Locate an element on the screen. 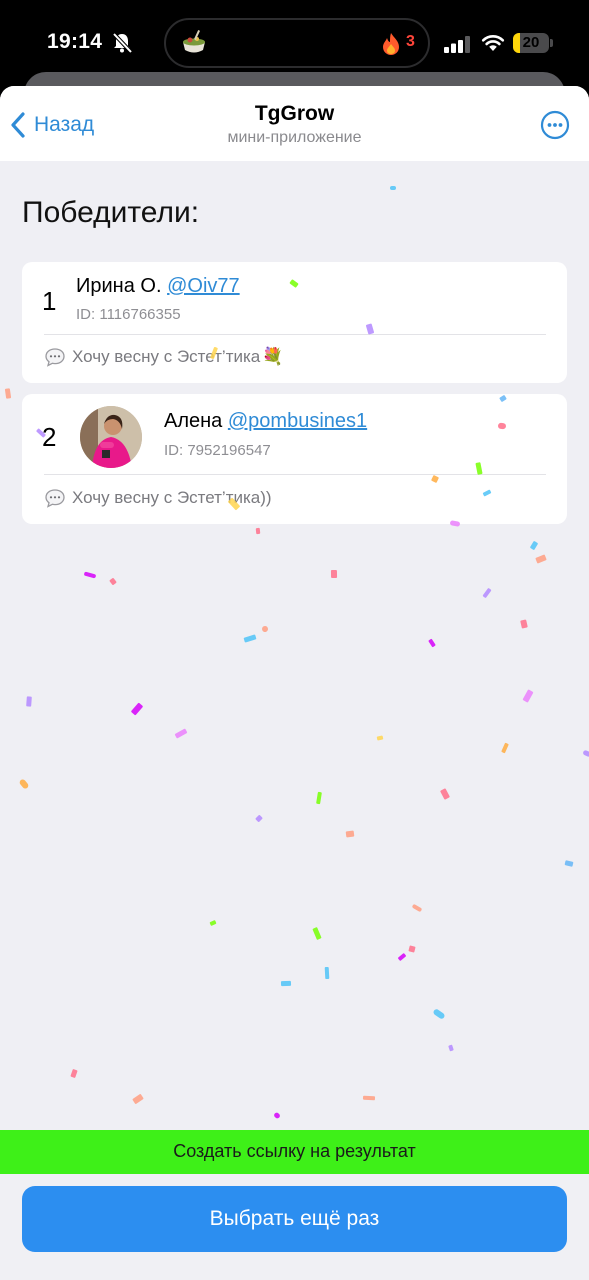  bottom-area: Выбрать ещё раз is located at coordinates (294, 1227).